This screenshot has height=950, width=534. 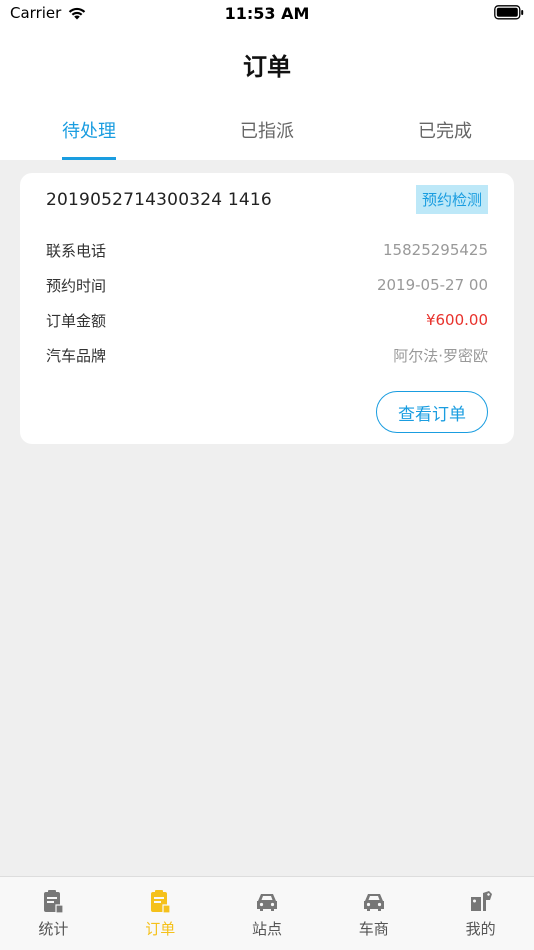 What do you see at coordinates (267, 320) in the screenshot?
I see `amount-row: 订单金额 ¥600.00` at bounding box center [267, 320].